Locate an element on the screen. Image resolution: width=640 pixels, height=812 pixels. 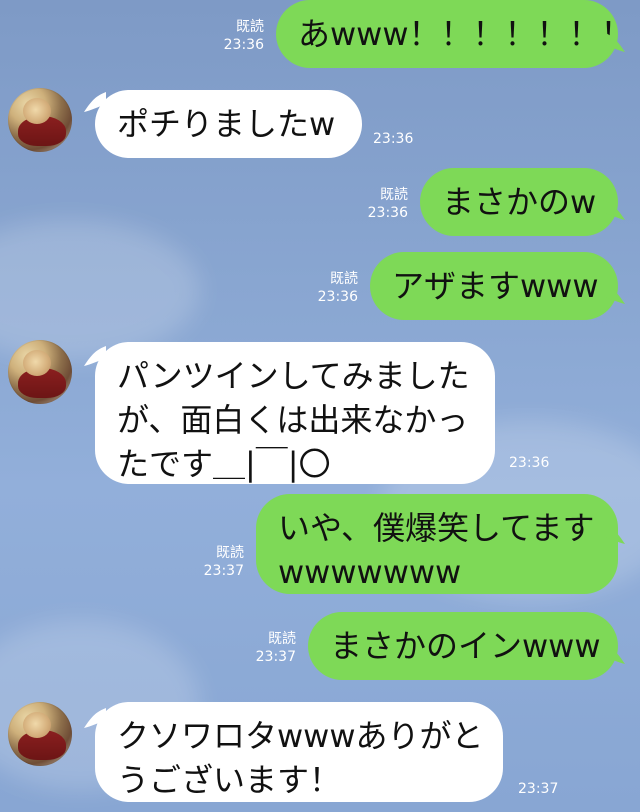
message-line: wwwwwww is located at coordinates (370, 572).